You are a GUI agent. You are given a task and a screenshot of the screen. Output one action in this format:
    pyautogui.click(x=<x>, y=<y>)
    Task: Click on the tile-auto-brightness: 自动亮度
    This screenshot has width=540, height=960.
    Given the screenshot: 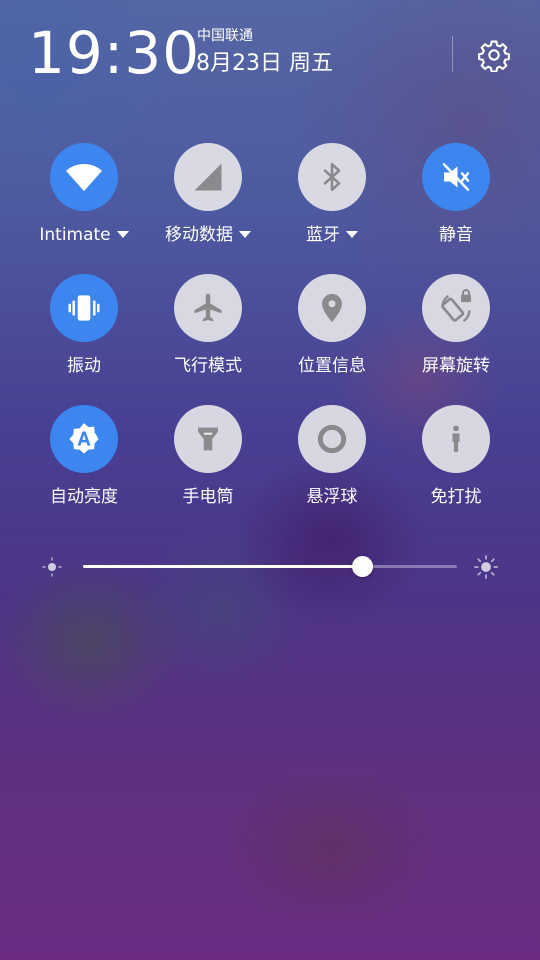 What is the action you would take?
    pyautogui.click(x=84, y=460)
    